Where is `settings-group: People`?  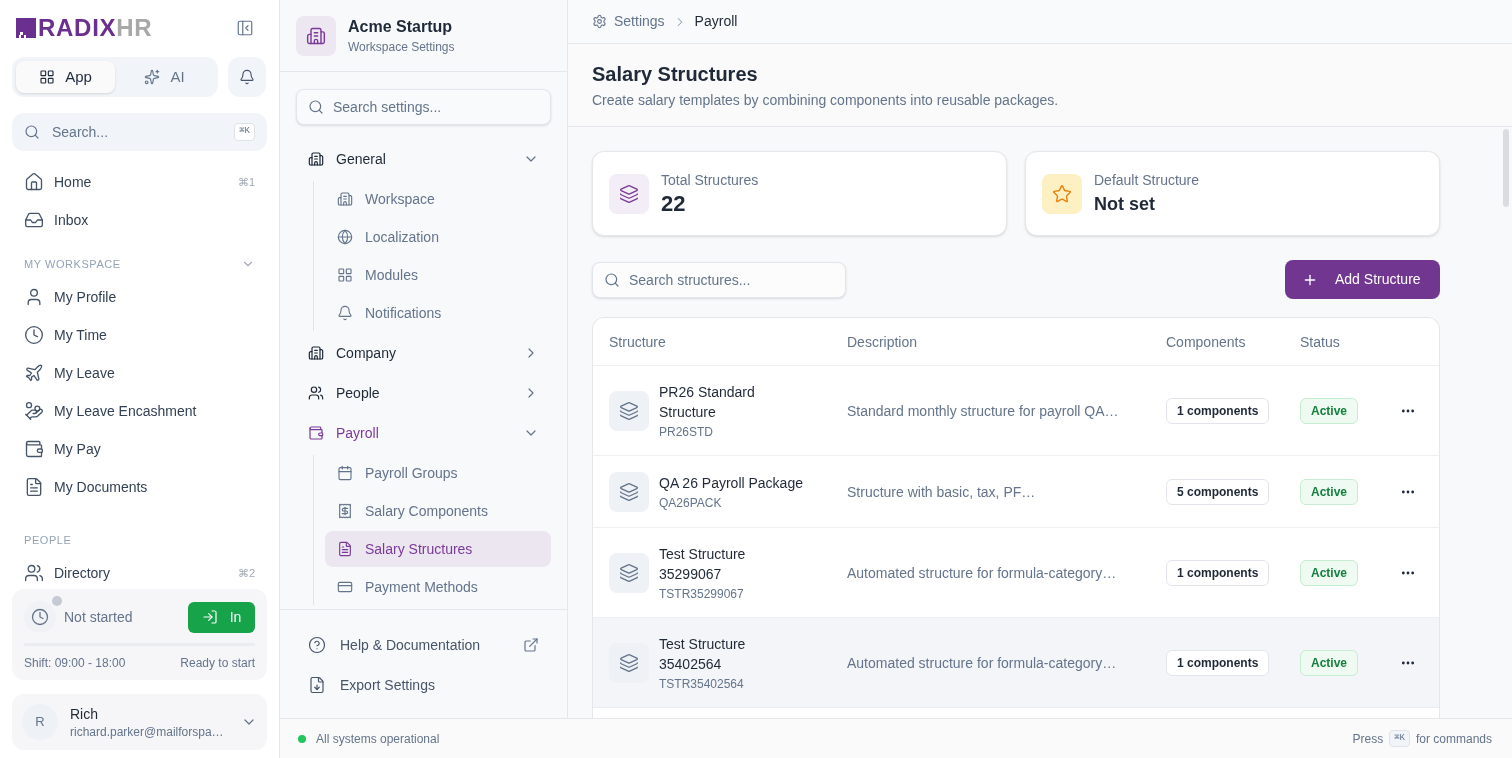
settings-group: People is located at coordinates (423, 393).